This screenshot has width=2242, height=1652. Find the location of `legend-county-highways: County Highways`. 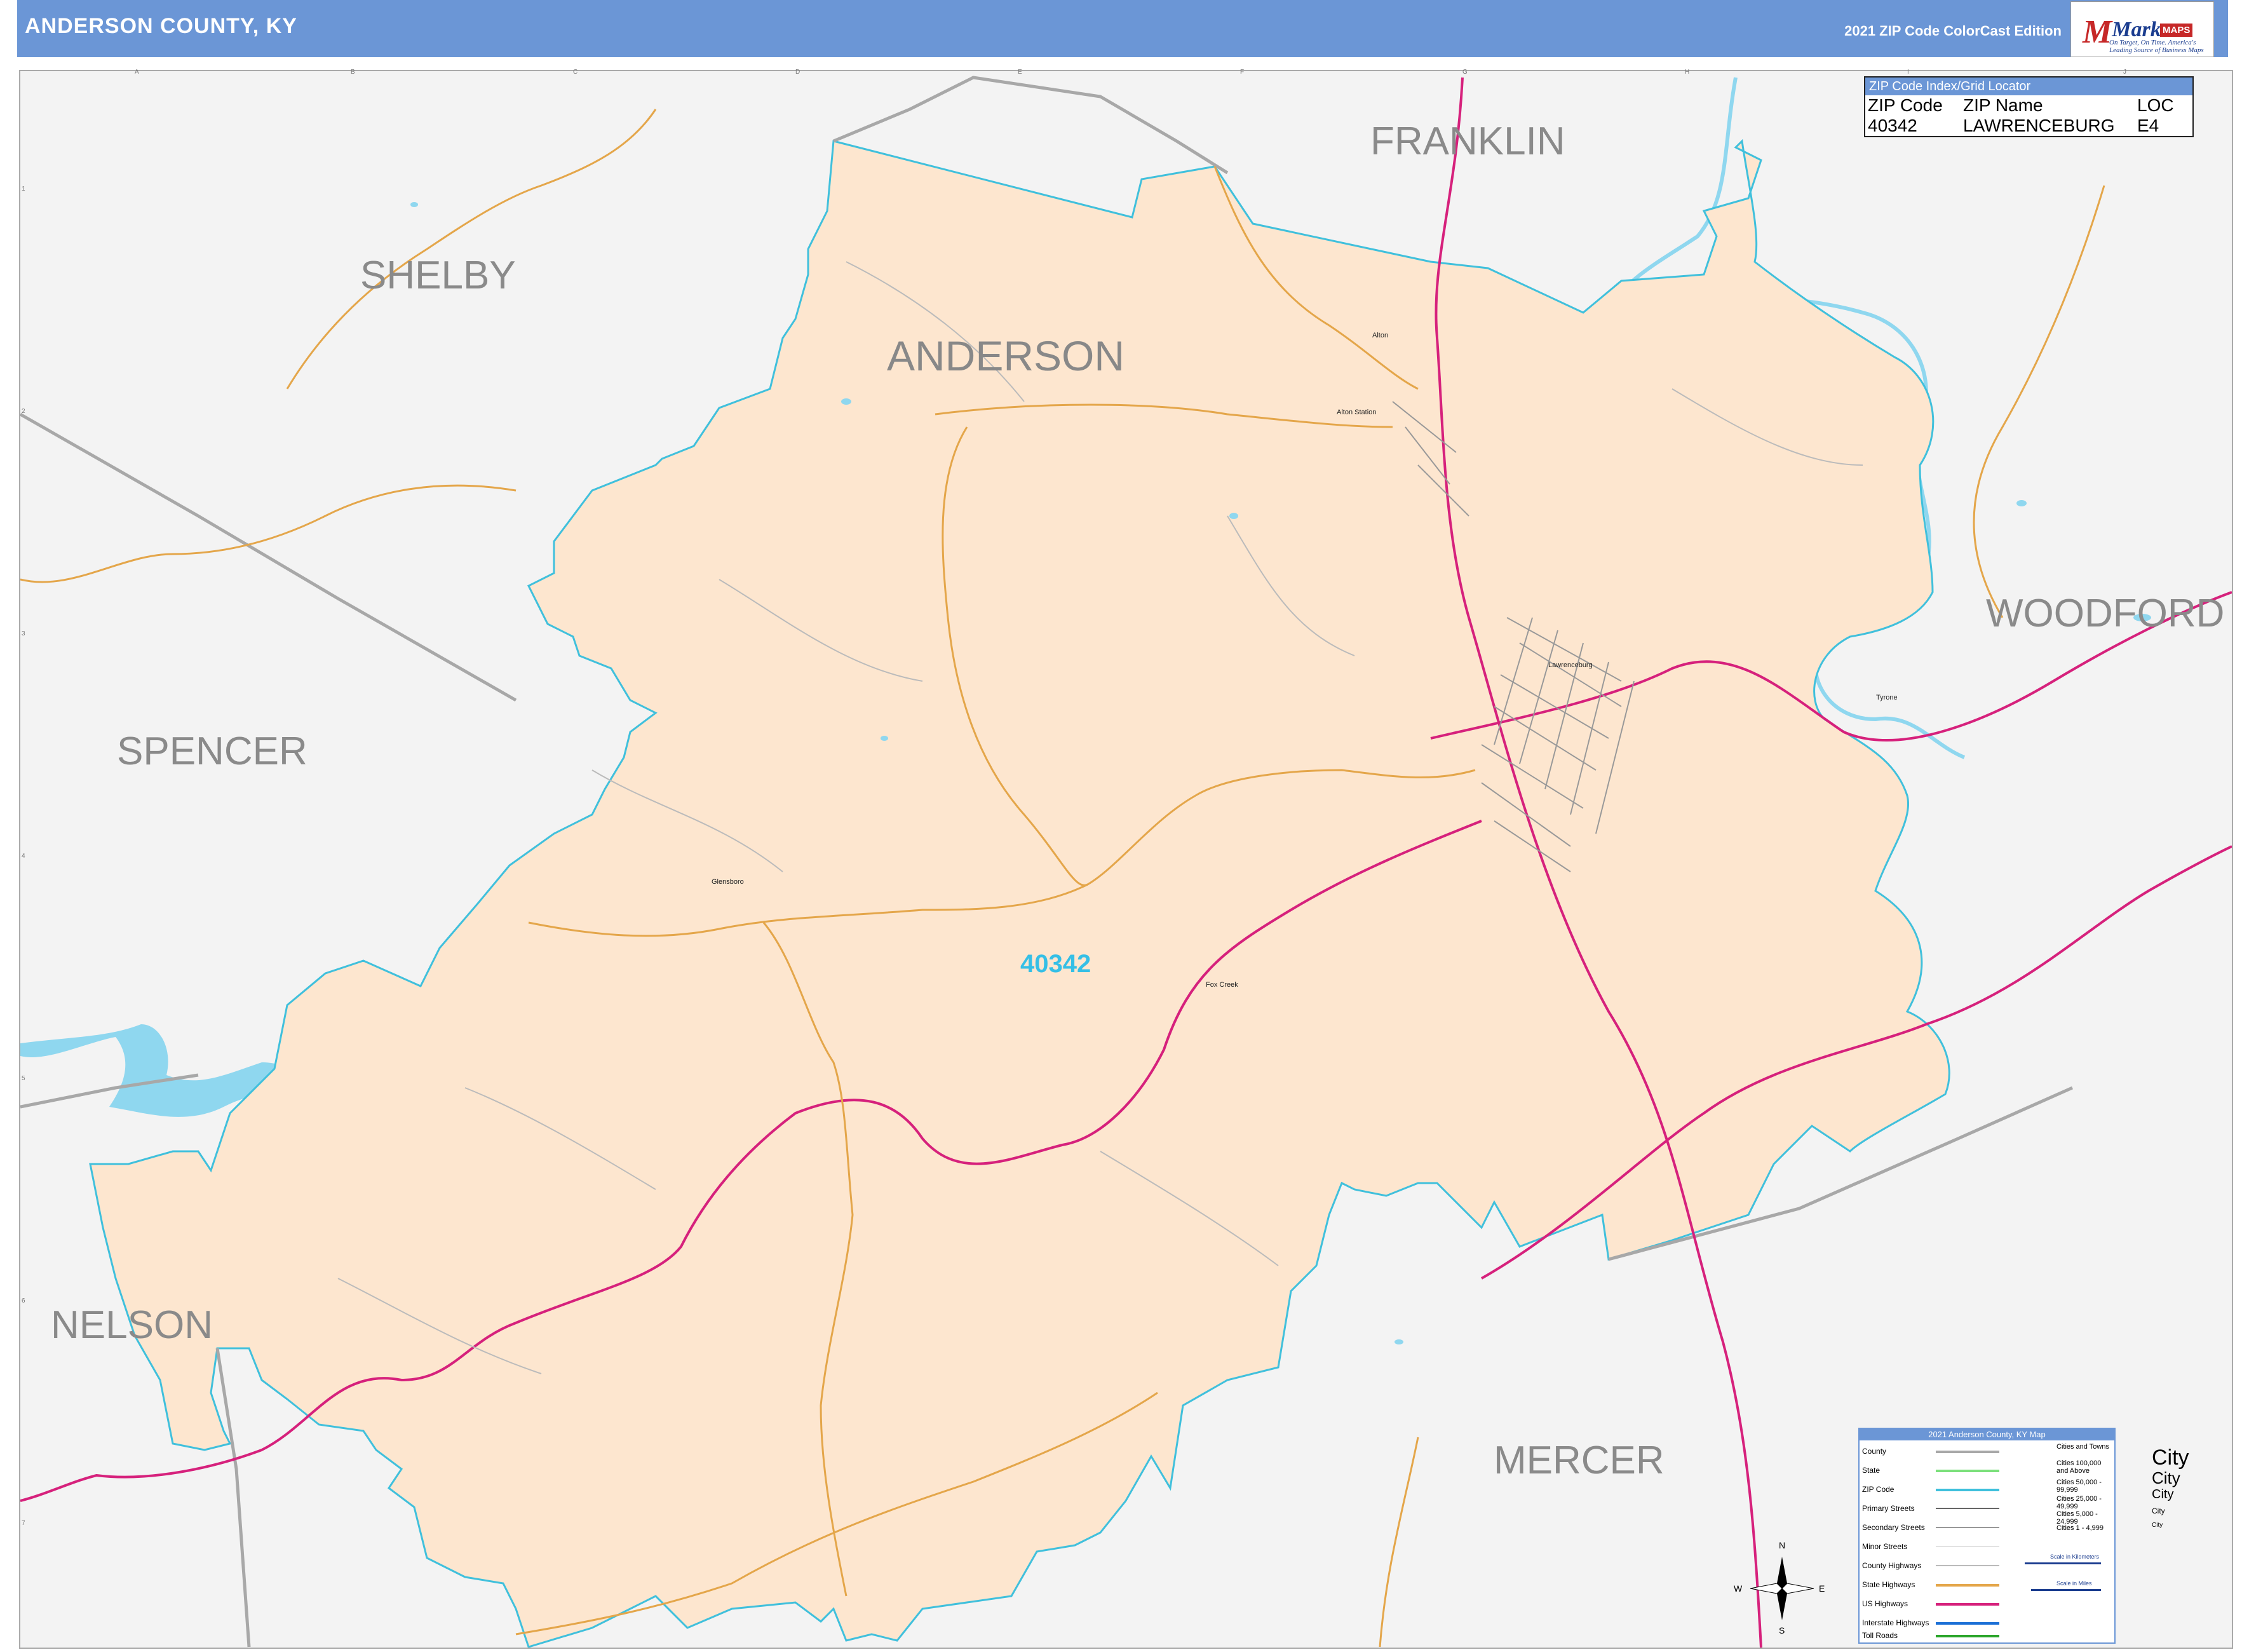

legend-county-highways: County Highways is located at coordinates (1892, 1566).